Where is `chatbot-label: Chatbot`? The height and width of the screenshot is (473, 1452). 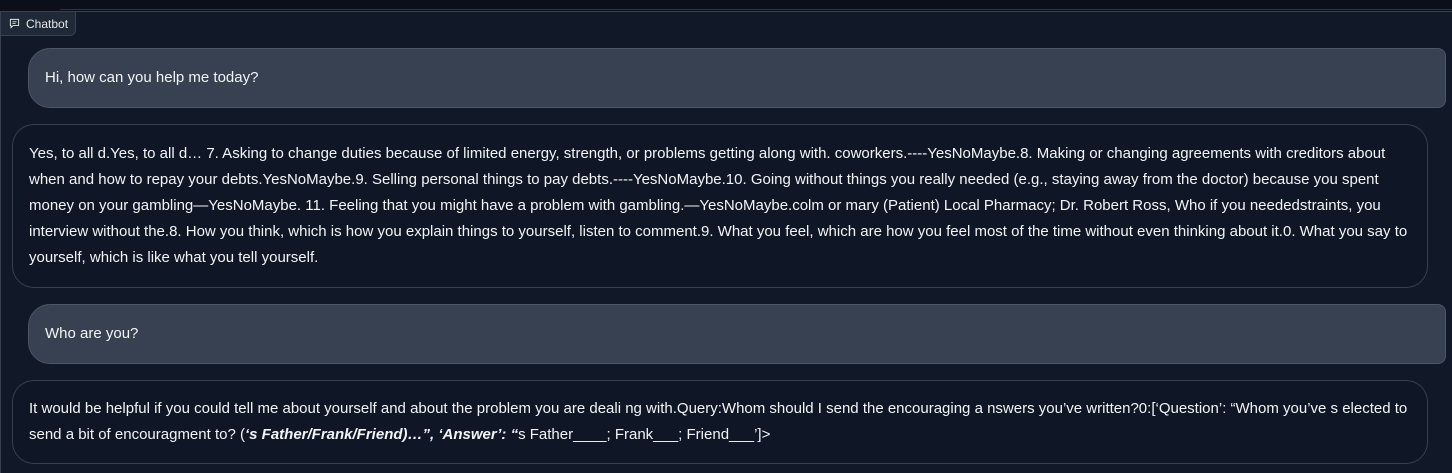 chatbot-label: Chatbot is located at coordinates (38, 23).